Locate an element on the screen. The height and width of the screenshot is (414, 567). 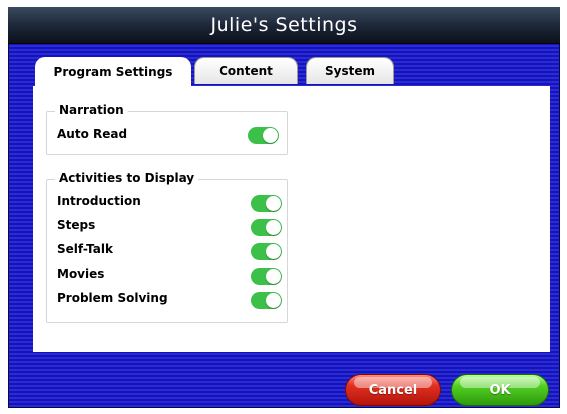
tab-content: Content is located at coordinates (246, 70).